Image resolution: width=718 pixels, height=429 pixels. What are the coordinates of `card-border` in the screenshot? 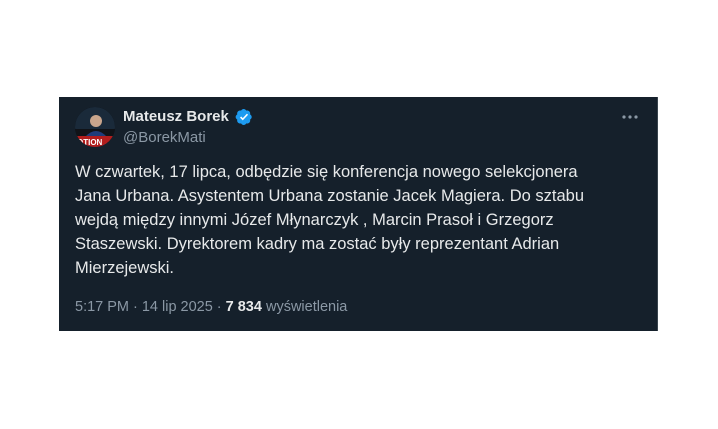 It's located at (657, 214).